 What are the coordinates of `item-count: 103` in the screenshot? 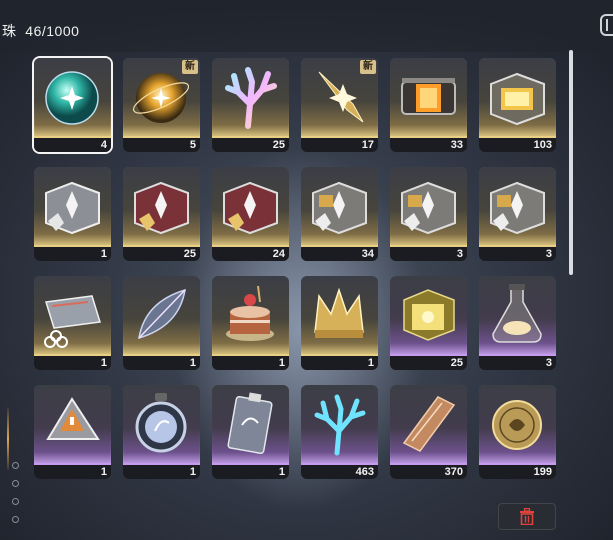 It's located at (542, 145).